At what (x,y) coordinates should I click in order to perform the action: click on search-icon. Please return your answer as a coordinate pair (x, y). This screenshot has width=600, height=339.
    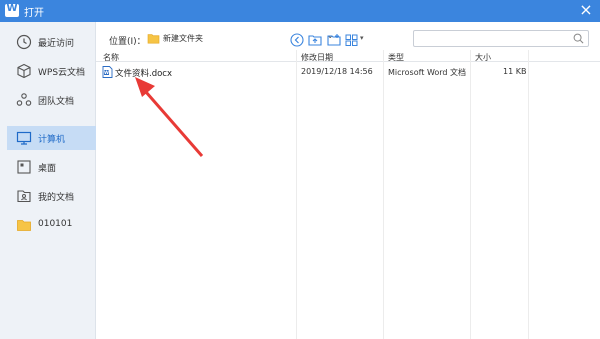
    Looking at the image, I should click on (578, 38).